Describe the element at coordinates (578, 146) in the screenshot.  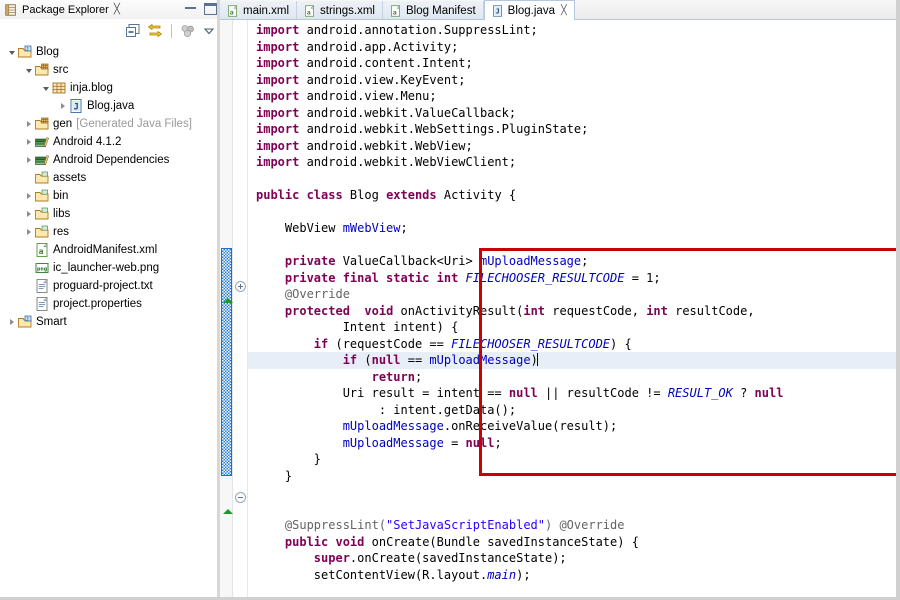
I see `code-line: import android.webkit.WebView;` at that location.